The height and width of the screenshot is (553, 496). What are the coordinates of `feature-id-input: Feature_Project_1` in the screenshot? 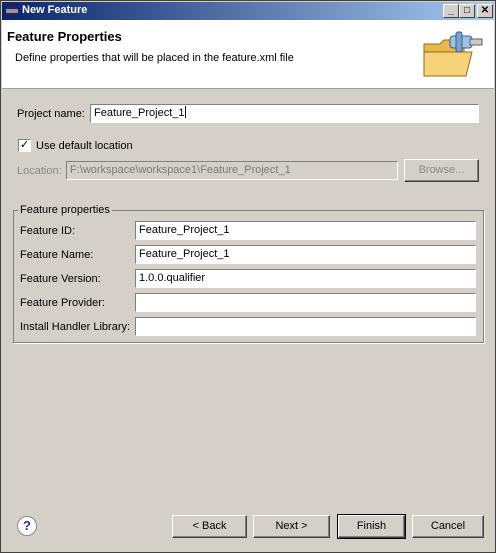 It's located at (305, 230).